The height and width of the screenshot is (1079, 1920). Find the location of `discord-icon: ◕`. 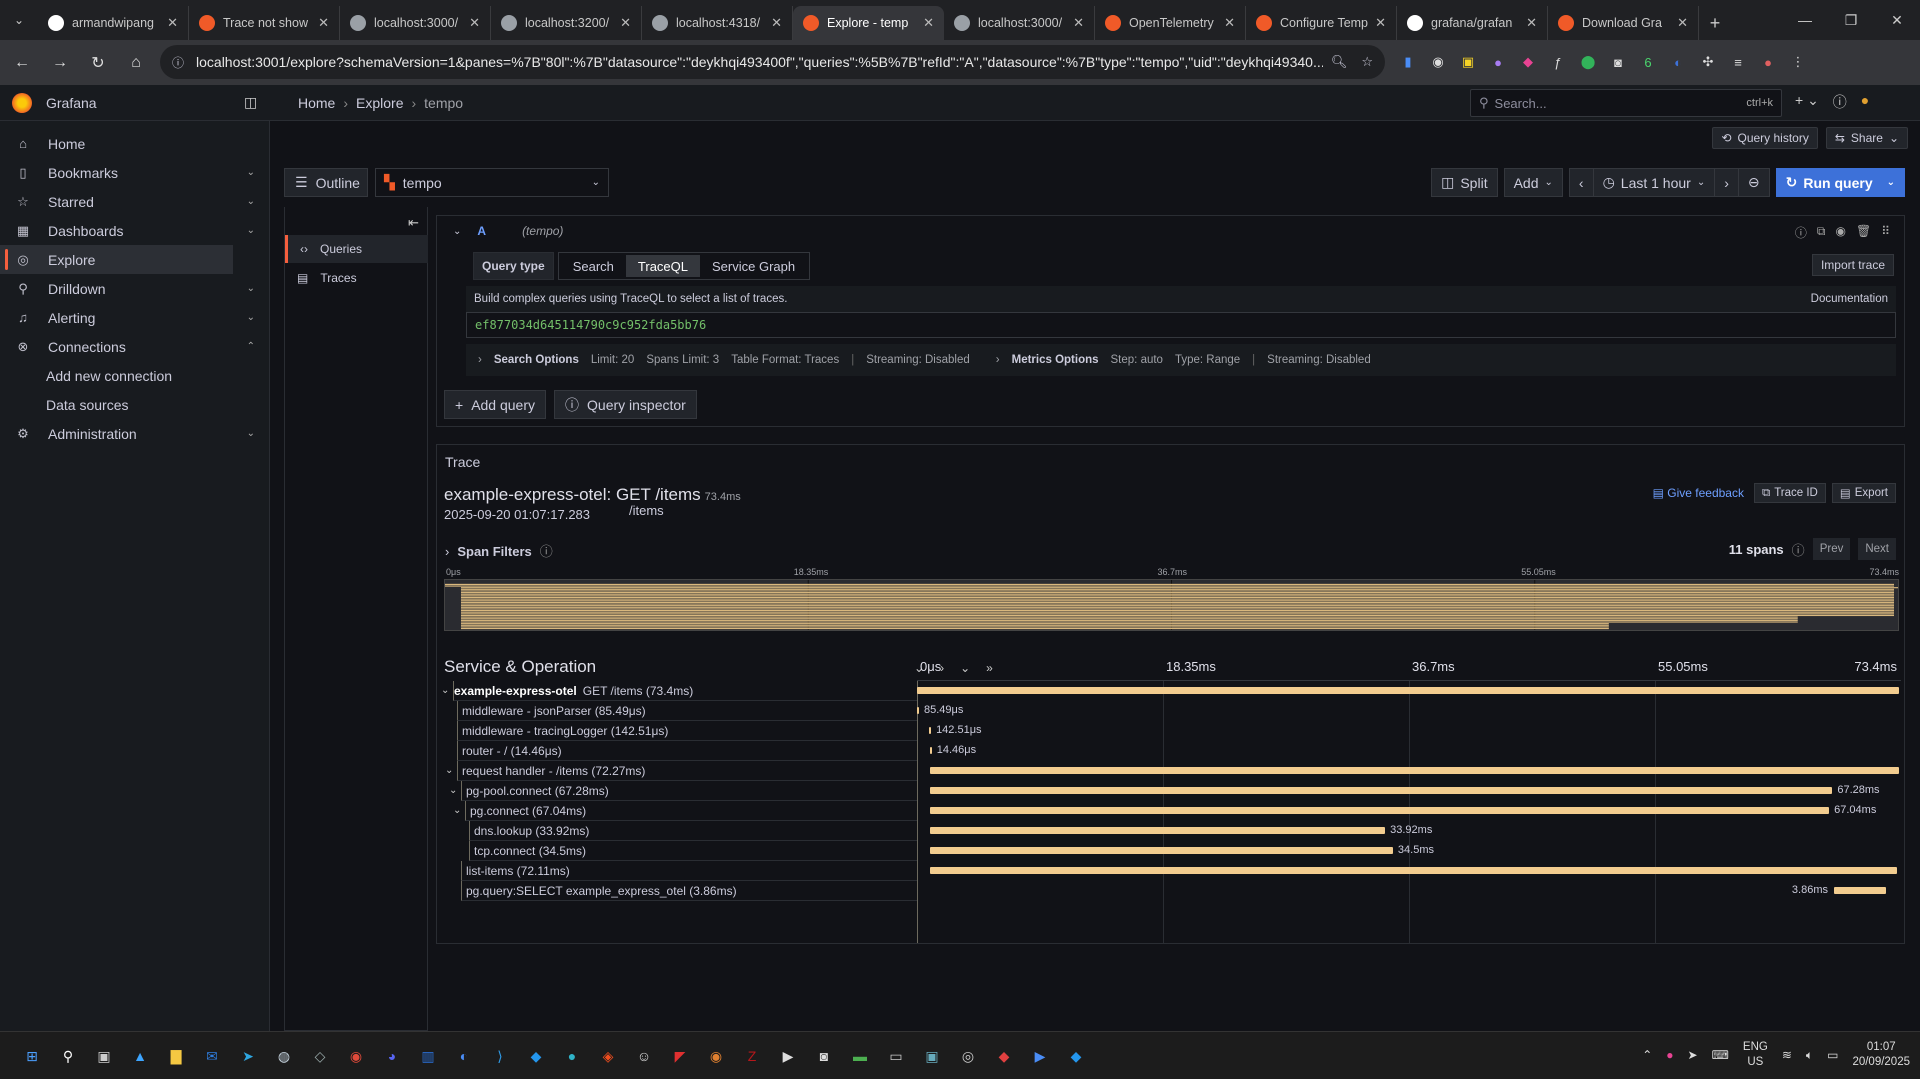

discord-icon: ◕ is located at coordinates (392, 1056).